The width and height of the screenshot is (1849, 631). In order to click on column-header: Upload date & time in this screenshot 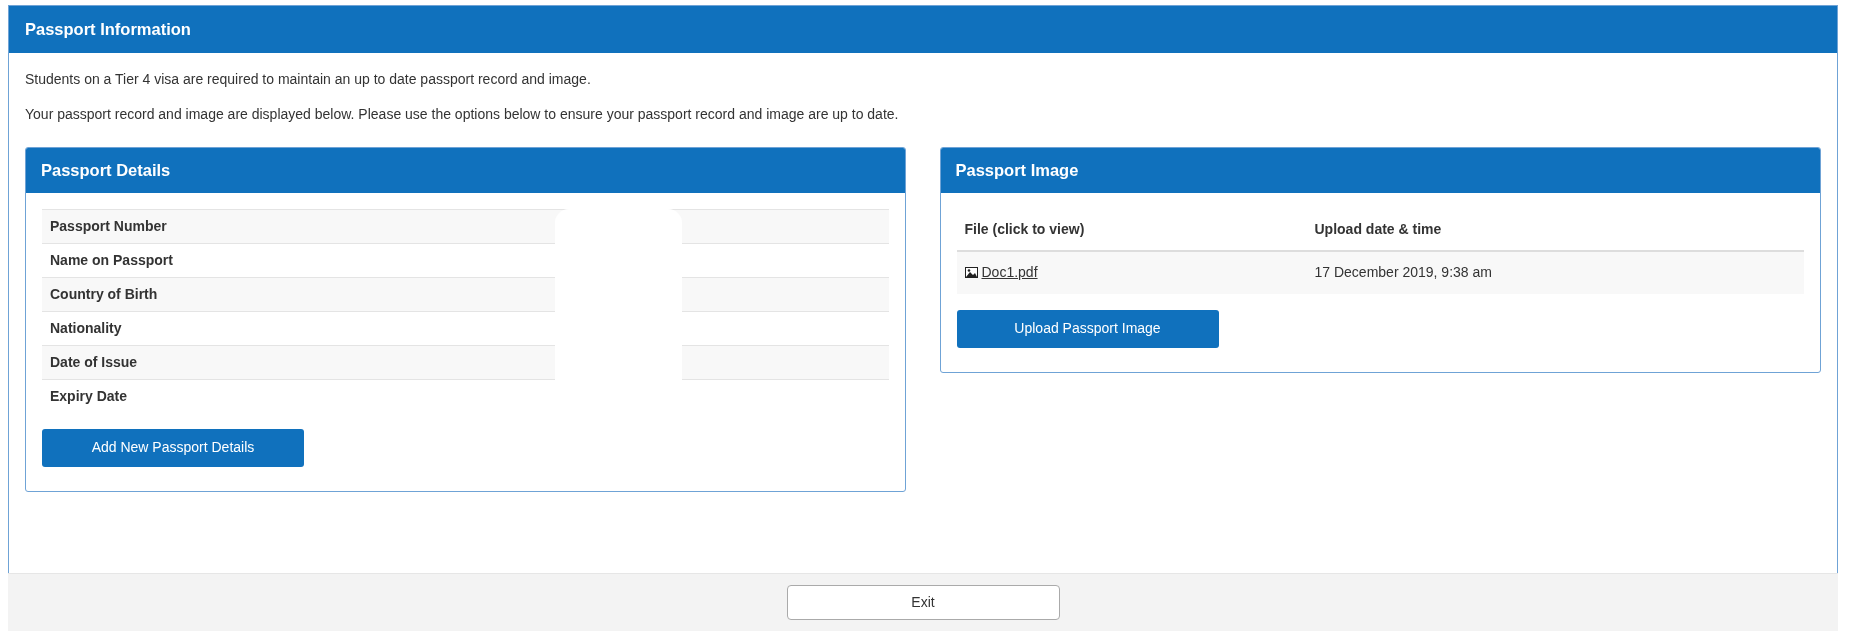, I will do `click(1555, 229)`.